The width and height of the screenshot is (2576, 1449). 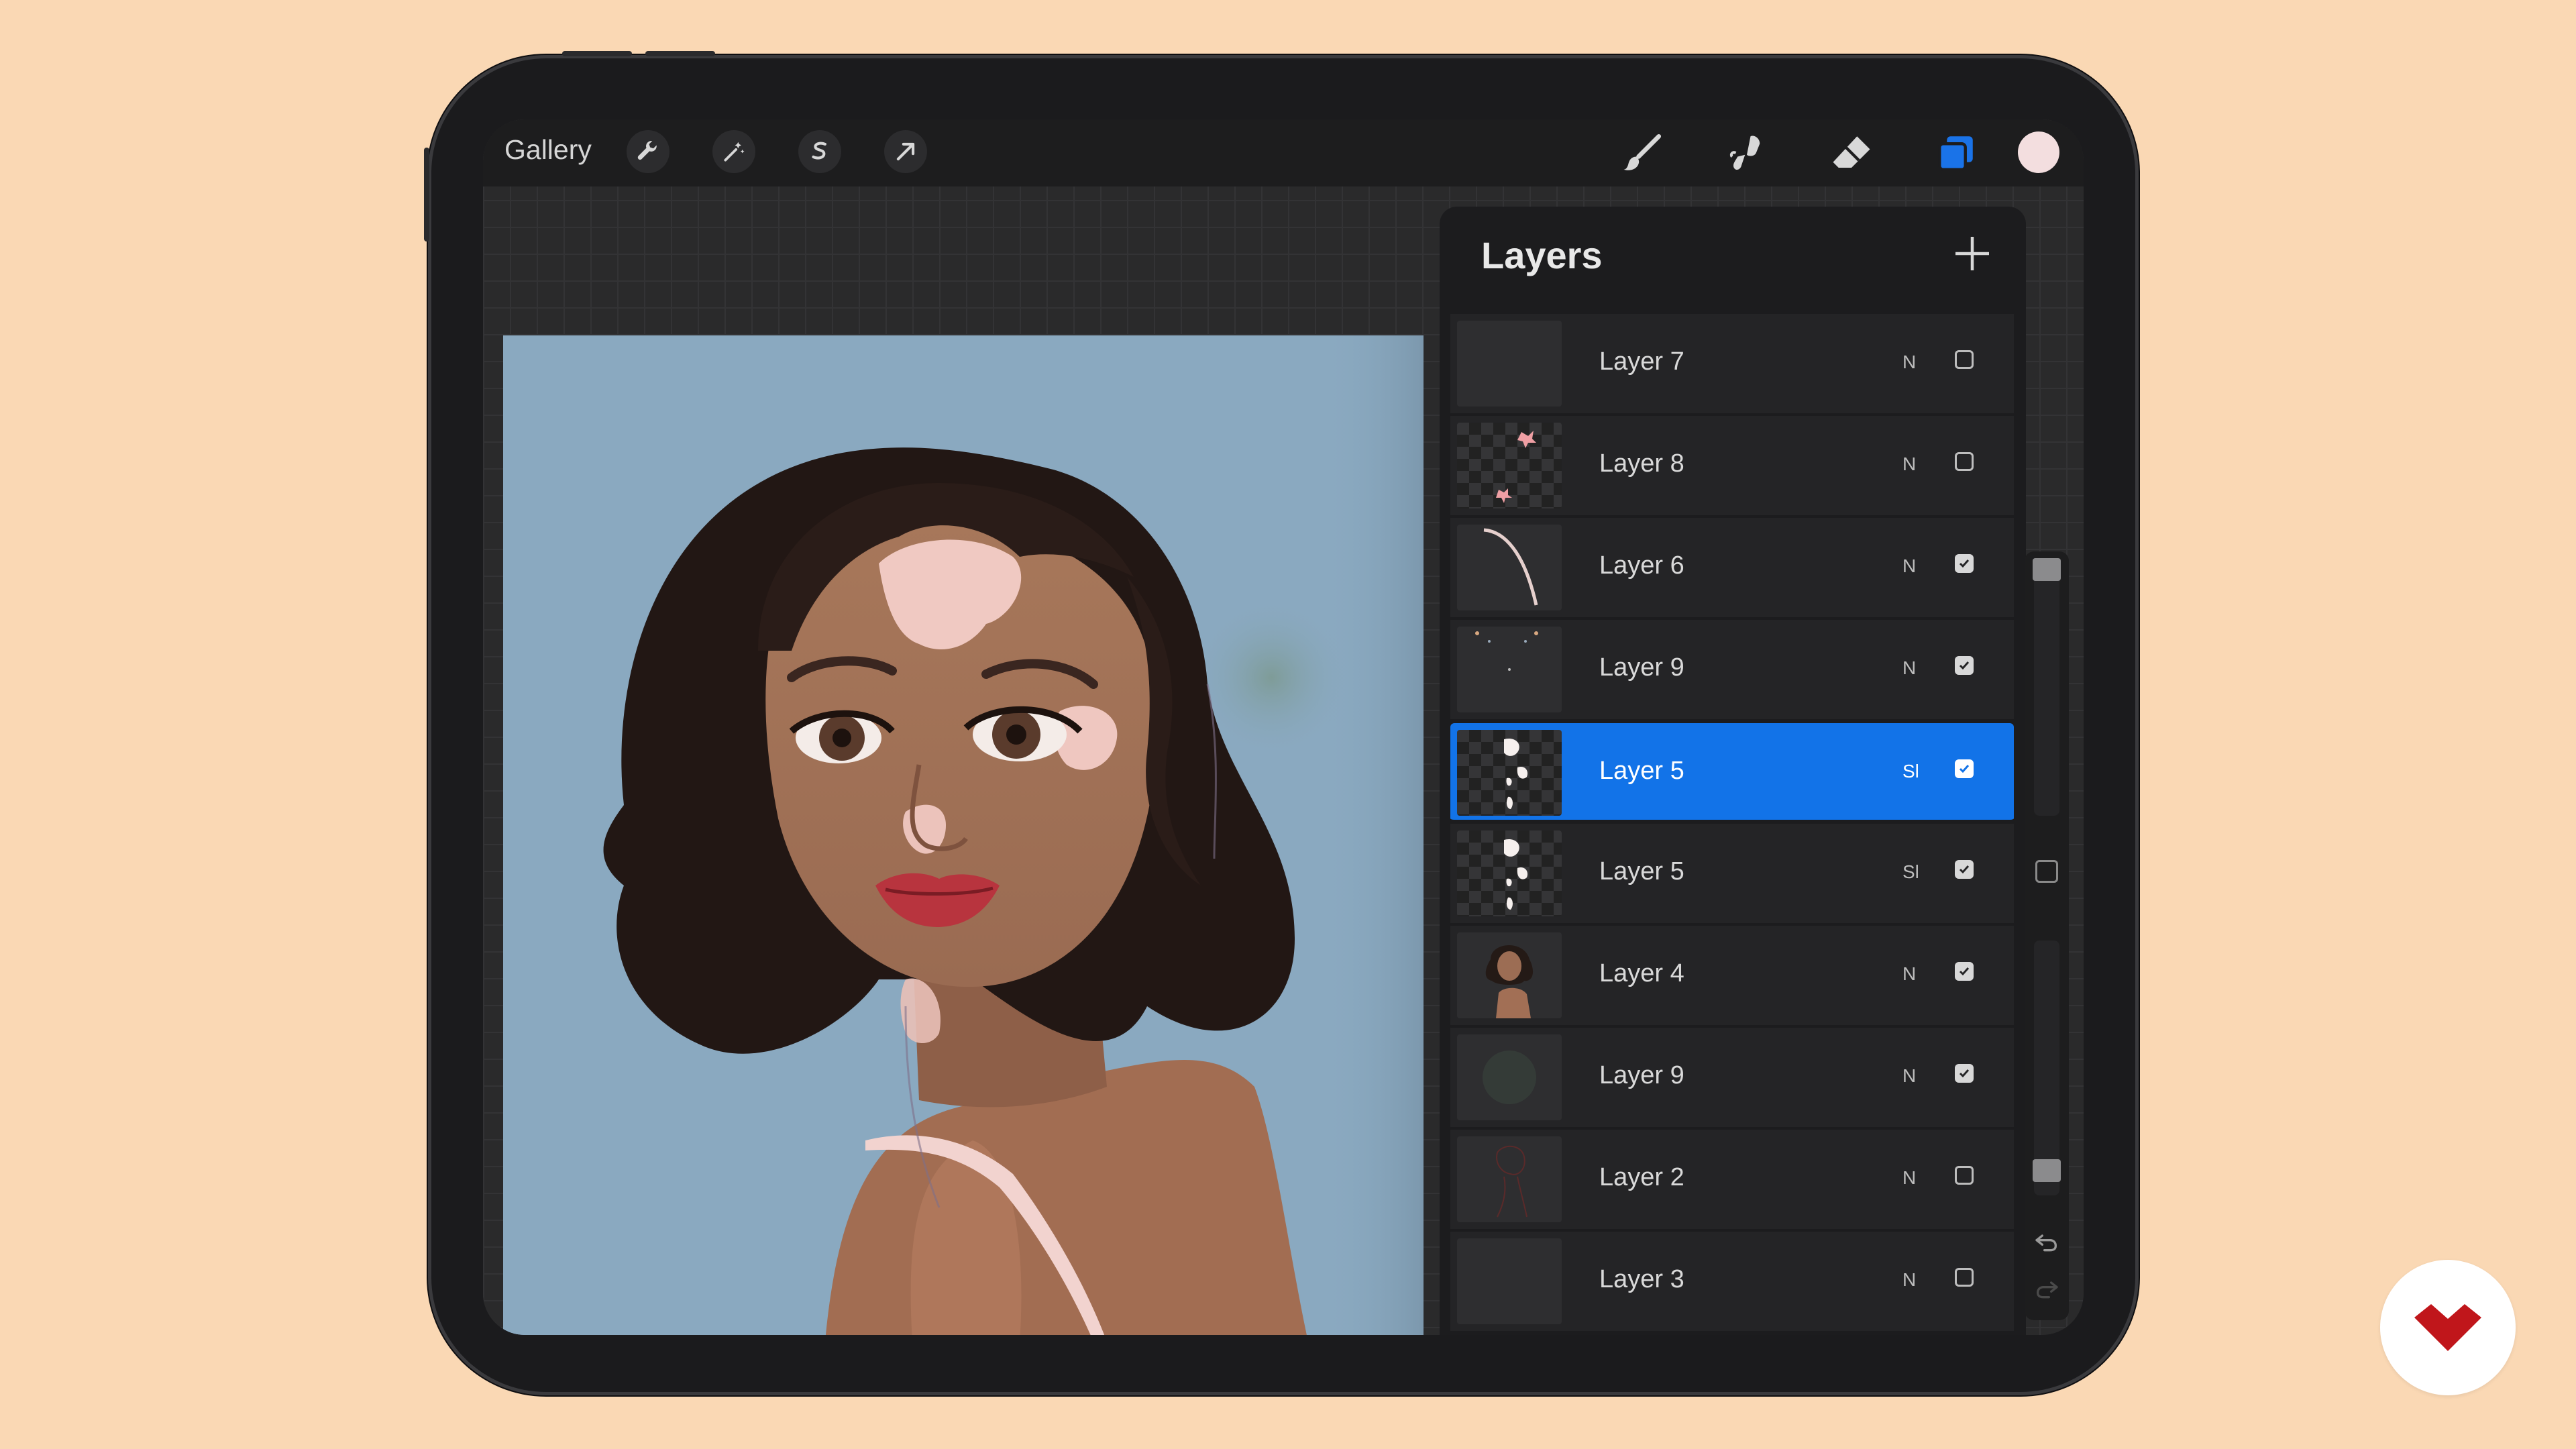 I want to click on layer-row: Layer 5 Sl, so click(x=1732, y=875).